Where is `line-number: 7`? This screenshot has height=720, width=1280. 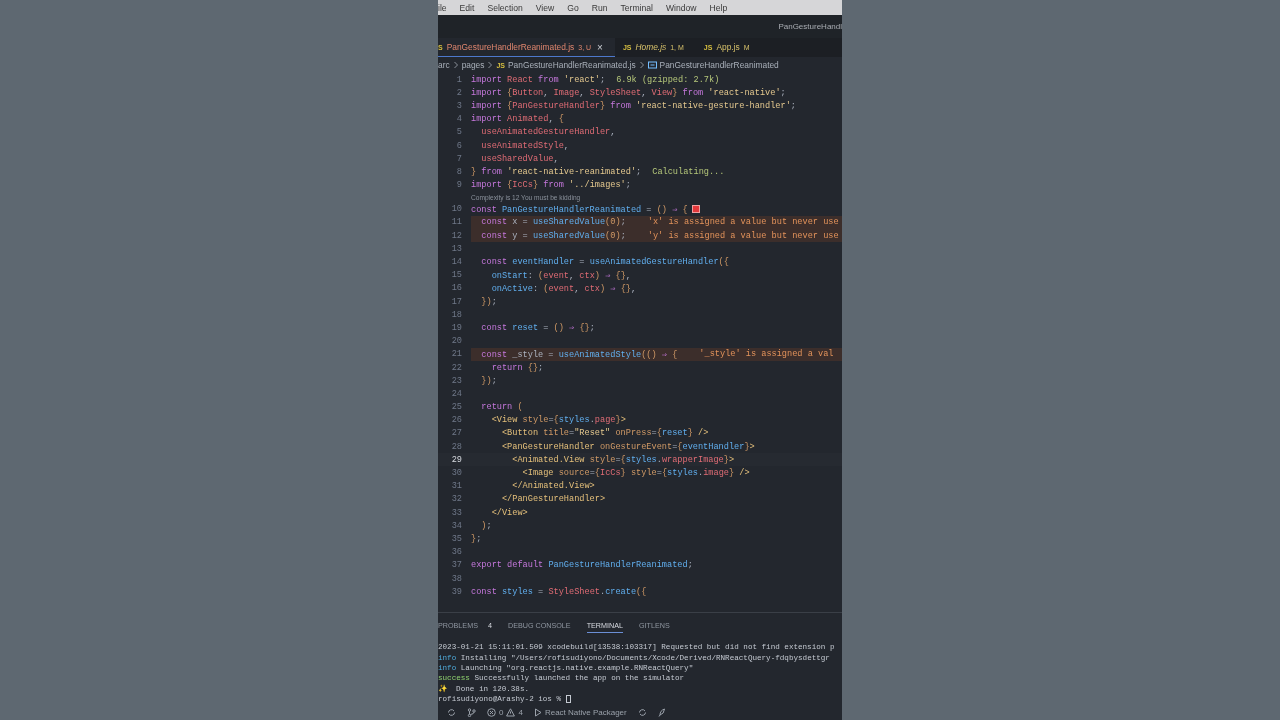
line-number: 7 is located at coordinates (458, 159).